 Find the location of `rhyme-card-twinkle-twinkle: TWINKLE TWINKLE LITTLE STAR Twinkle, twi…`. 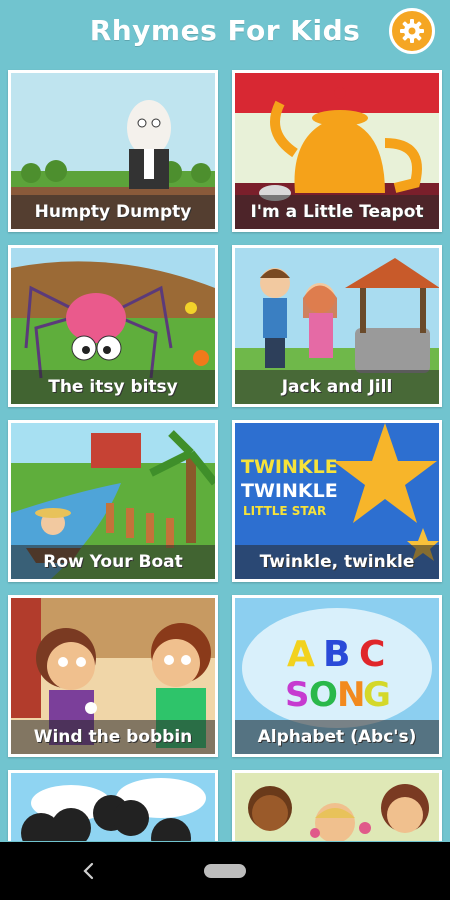

rhyme-card-twinkle-twinkle: TWINKLE TWINKLE LITTLE STAR Twinkle, twi… is located at coordinates (337, 501).